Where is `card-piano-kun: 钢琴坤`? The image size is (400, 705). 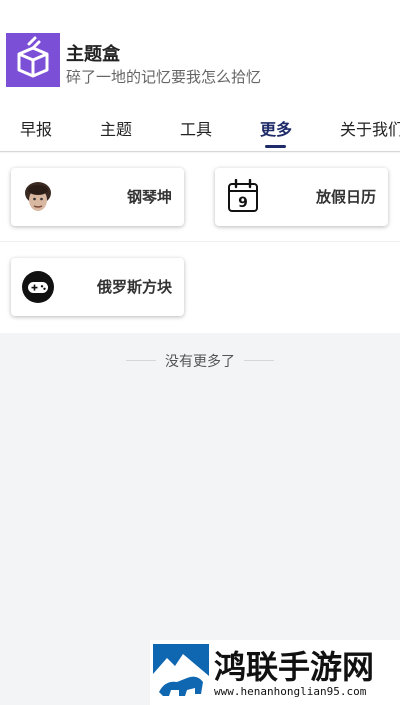 card-piano-kun: 钢琴坤 is located at coordinates (97, 197).